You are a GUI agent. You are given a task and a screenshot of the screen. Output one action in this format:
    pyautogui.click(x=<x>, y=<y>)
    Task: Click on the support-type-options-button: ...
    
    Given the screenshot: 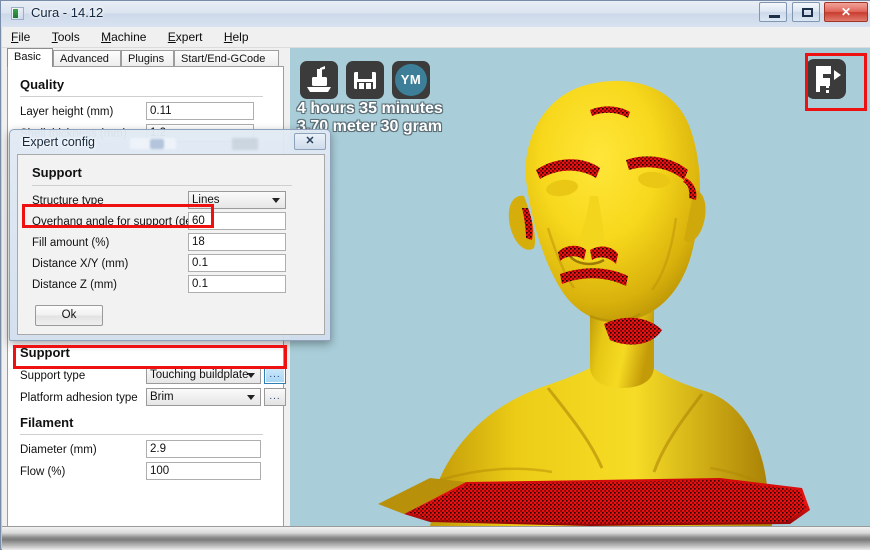 What is the action you would take?
    pyautogui.click(x=275, y=375)
    